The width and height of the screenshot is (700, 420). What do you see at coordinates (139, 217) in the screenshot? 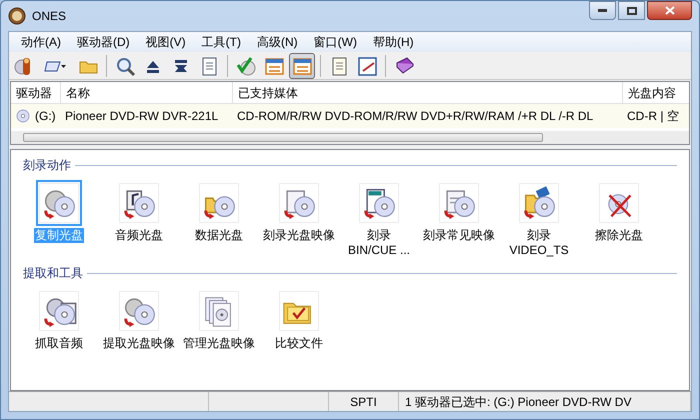
I see `action-item: 音频光盘` at bounding box center [139, 217].